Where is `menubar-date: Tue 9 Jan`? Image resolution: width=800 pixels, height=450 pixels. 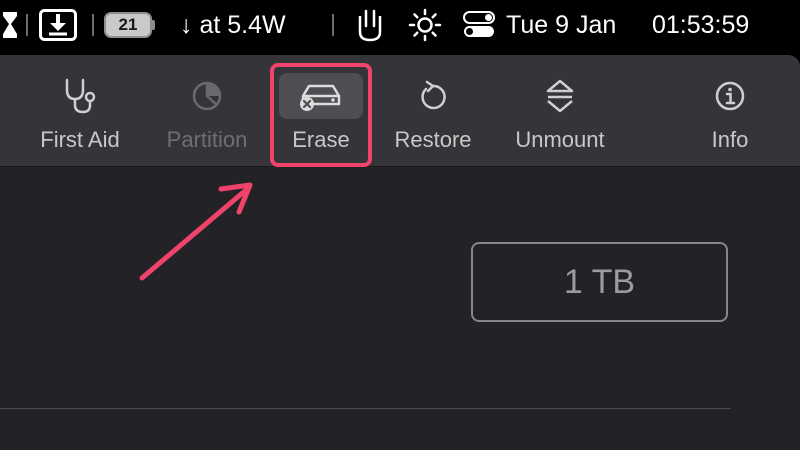 menubar-date: Tue 9 Jan is located at coordinates (571, 25).